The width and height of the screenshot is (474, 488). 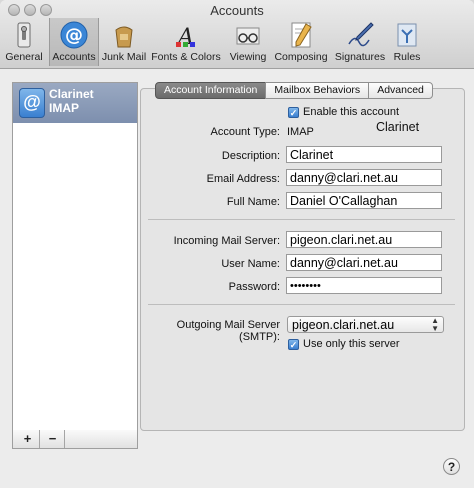 I want to click on toolbar-rules: Rules, so click(x=407, y=42).